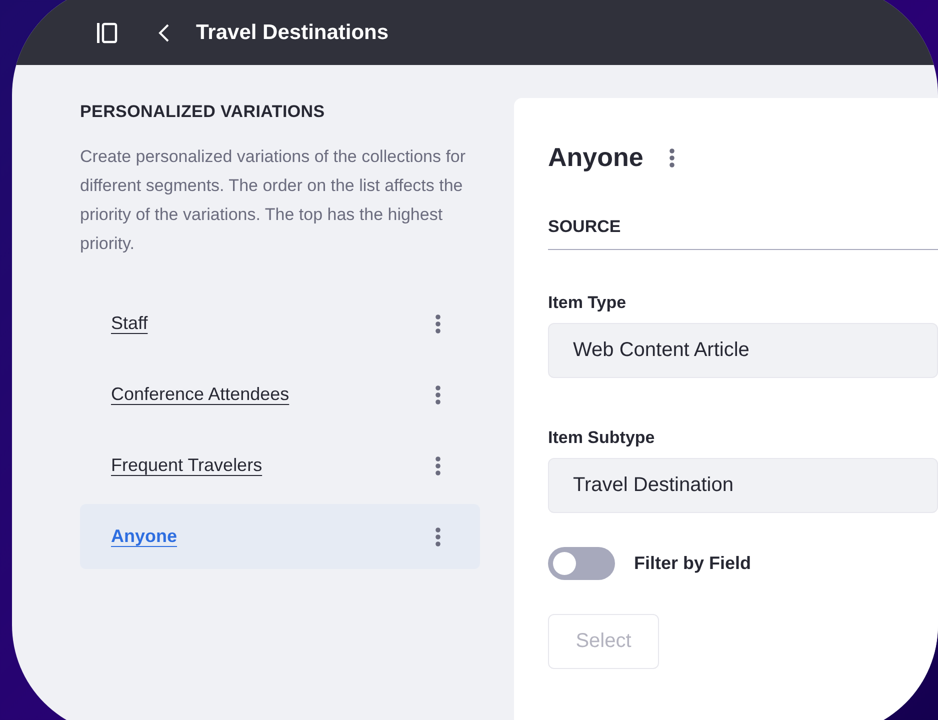 This screenshot has height=720, width=938. I want to click on toggle-switch, so click(581, 563).